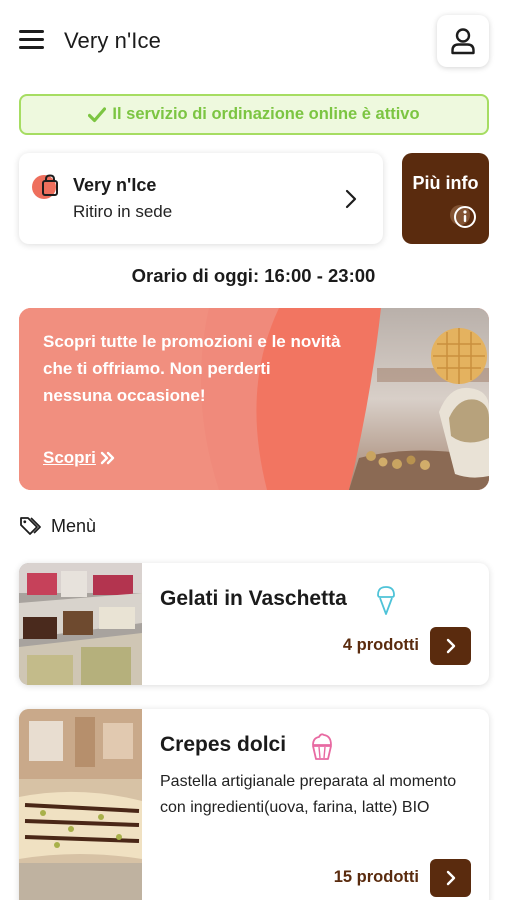 This screenshot has width=507, height=900. What do you see at coordinates (253, 598) in the screenshot?
I see `category-title: Gelati in Vaschetta` at bounding box center [253, 598].